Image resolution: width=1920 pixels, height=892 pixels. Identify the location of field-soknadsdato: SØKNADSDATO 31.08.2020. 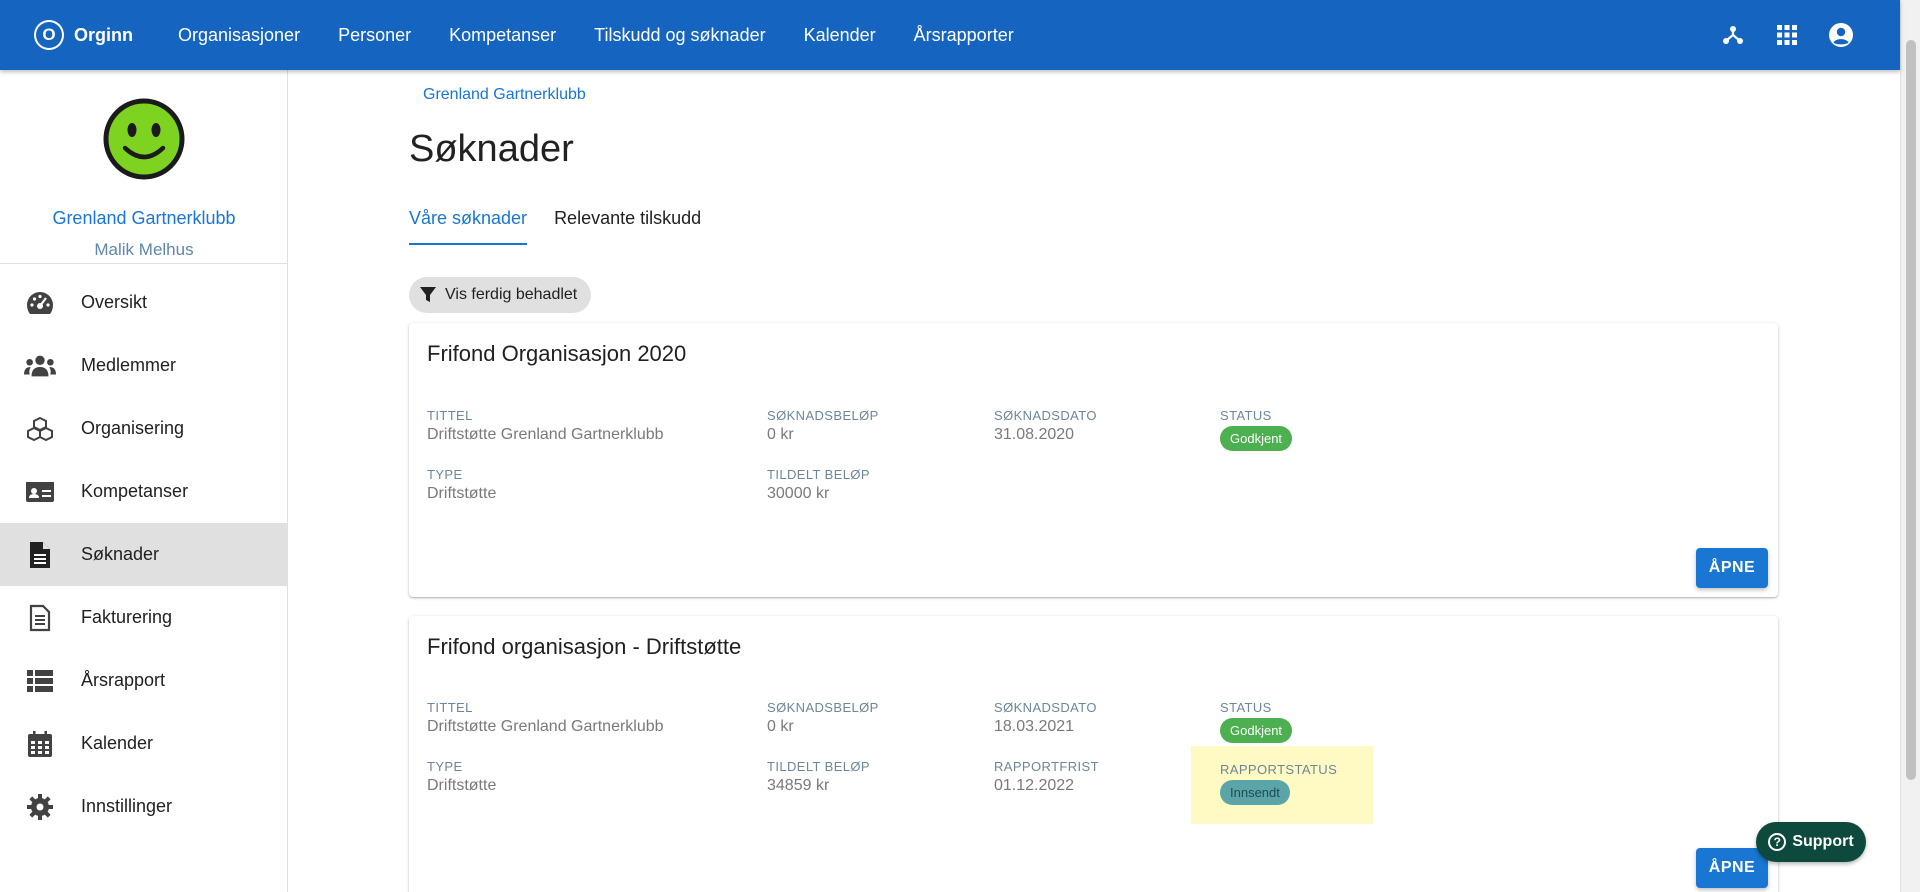
(1045, 426).